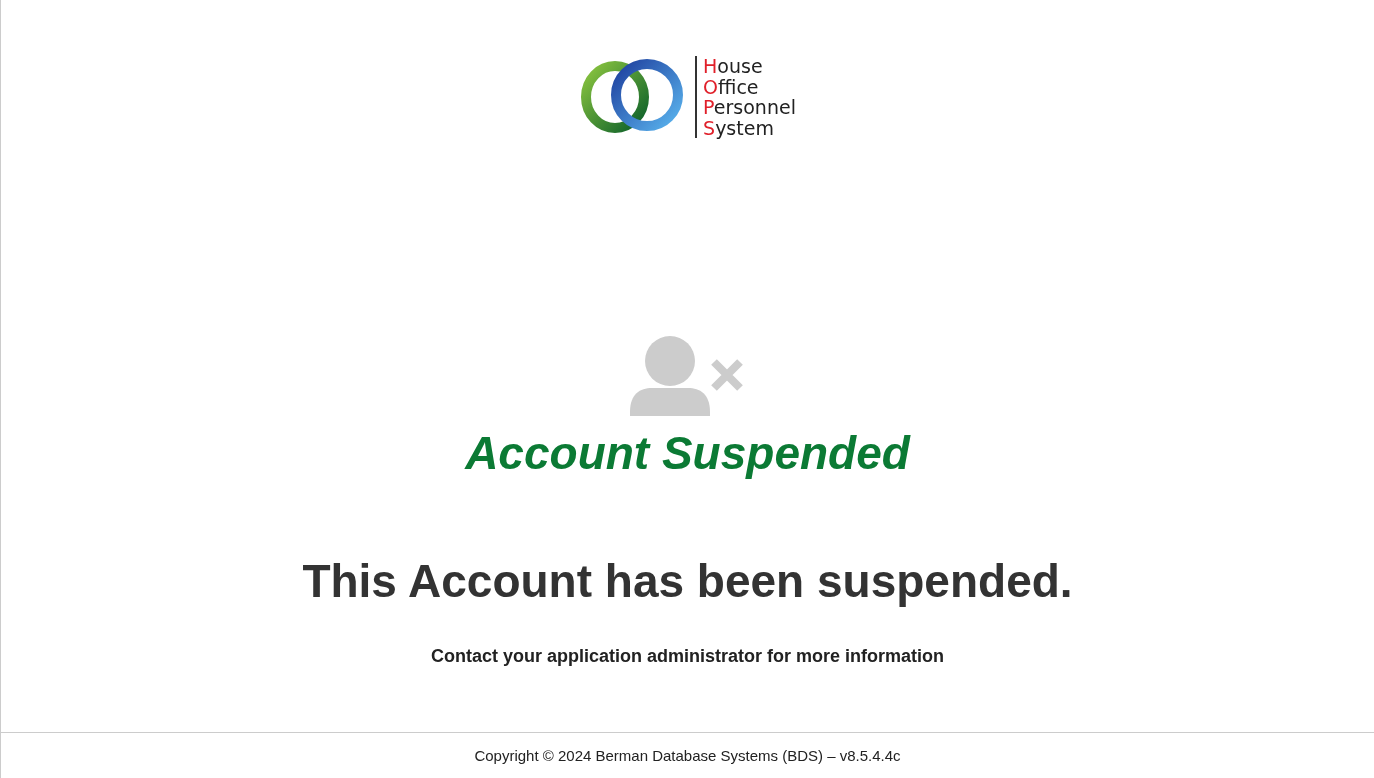  What do you see at coordinates (739, 127) in the screenshot?
I see `logo-text: System` at bounding box center [739, 127].